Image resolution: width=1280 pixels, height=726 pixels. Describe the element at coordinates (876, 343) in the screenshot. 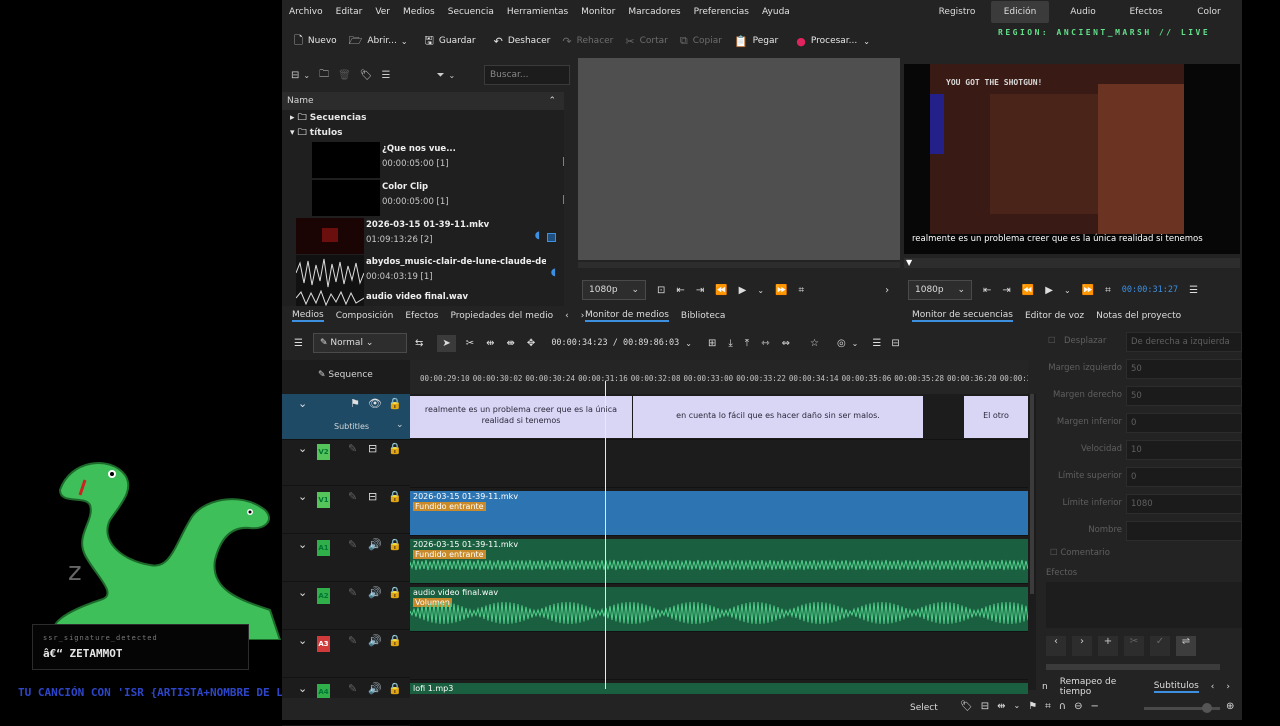

I see `lines-icon: ☰` at that location.